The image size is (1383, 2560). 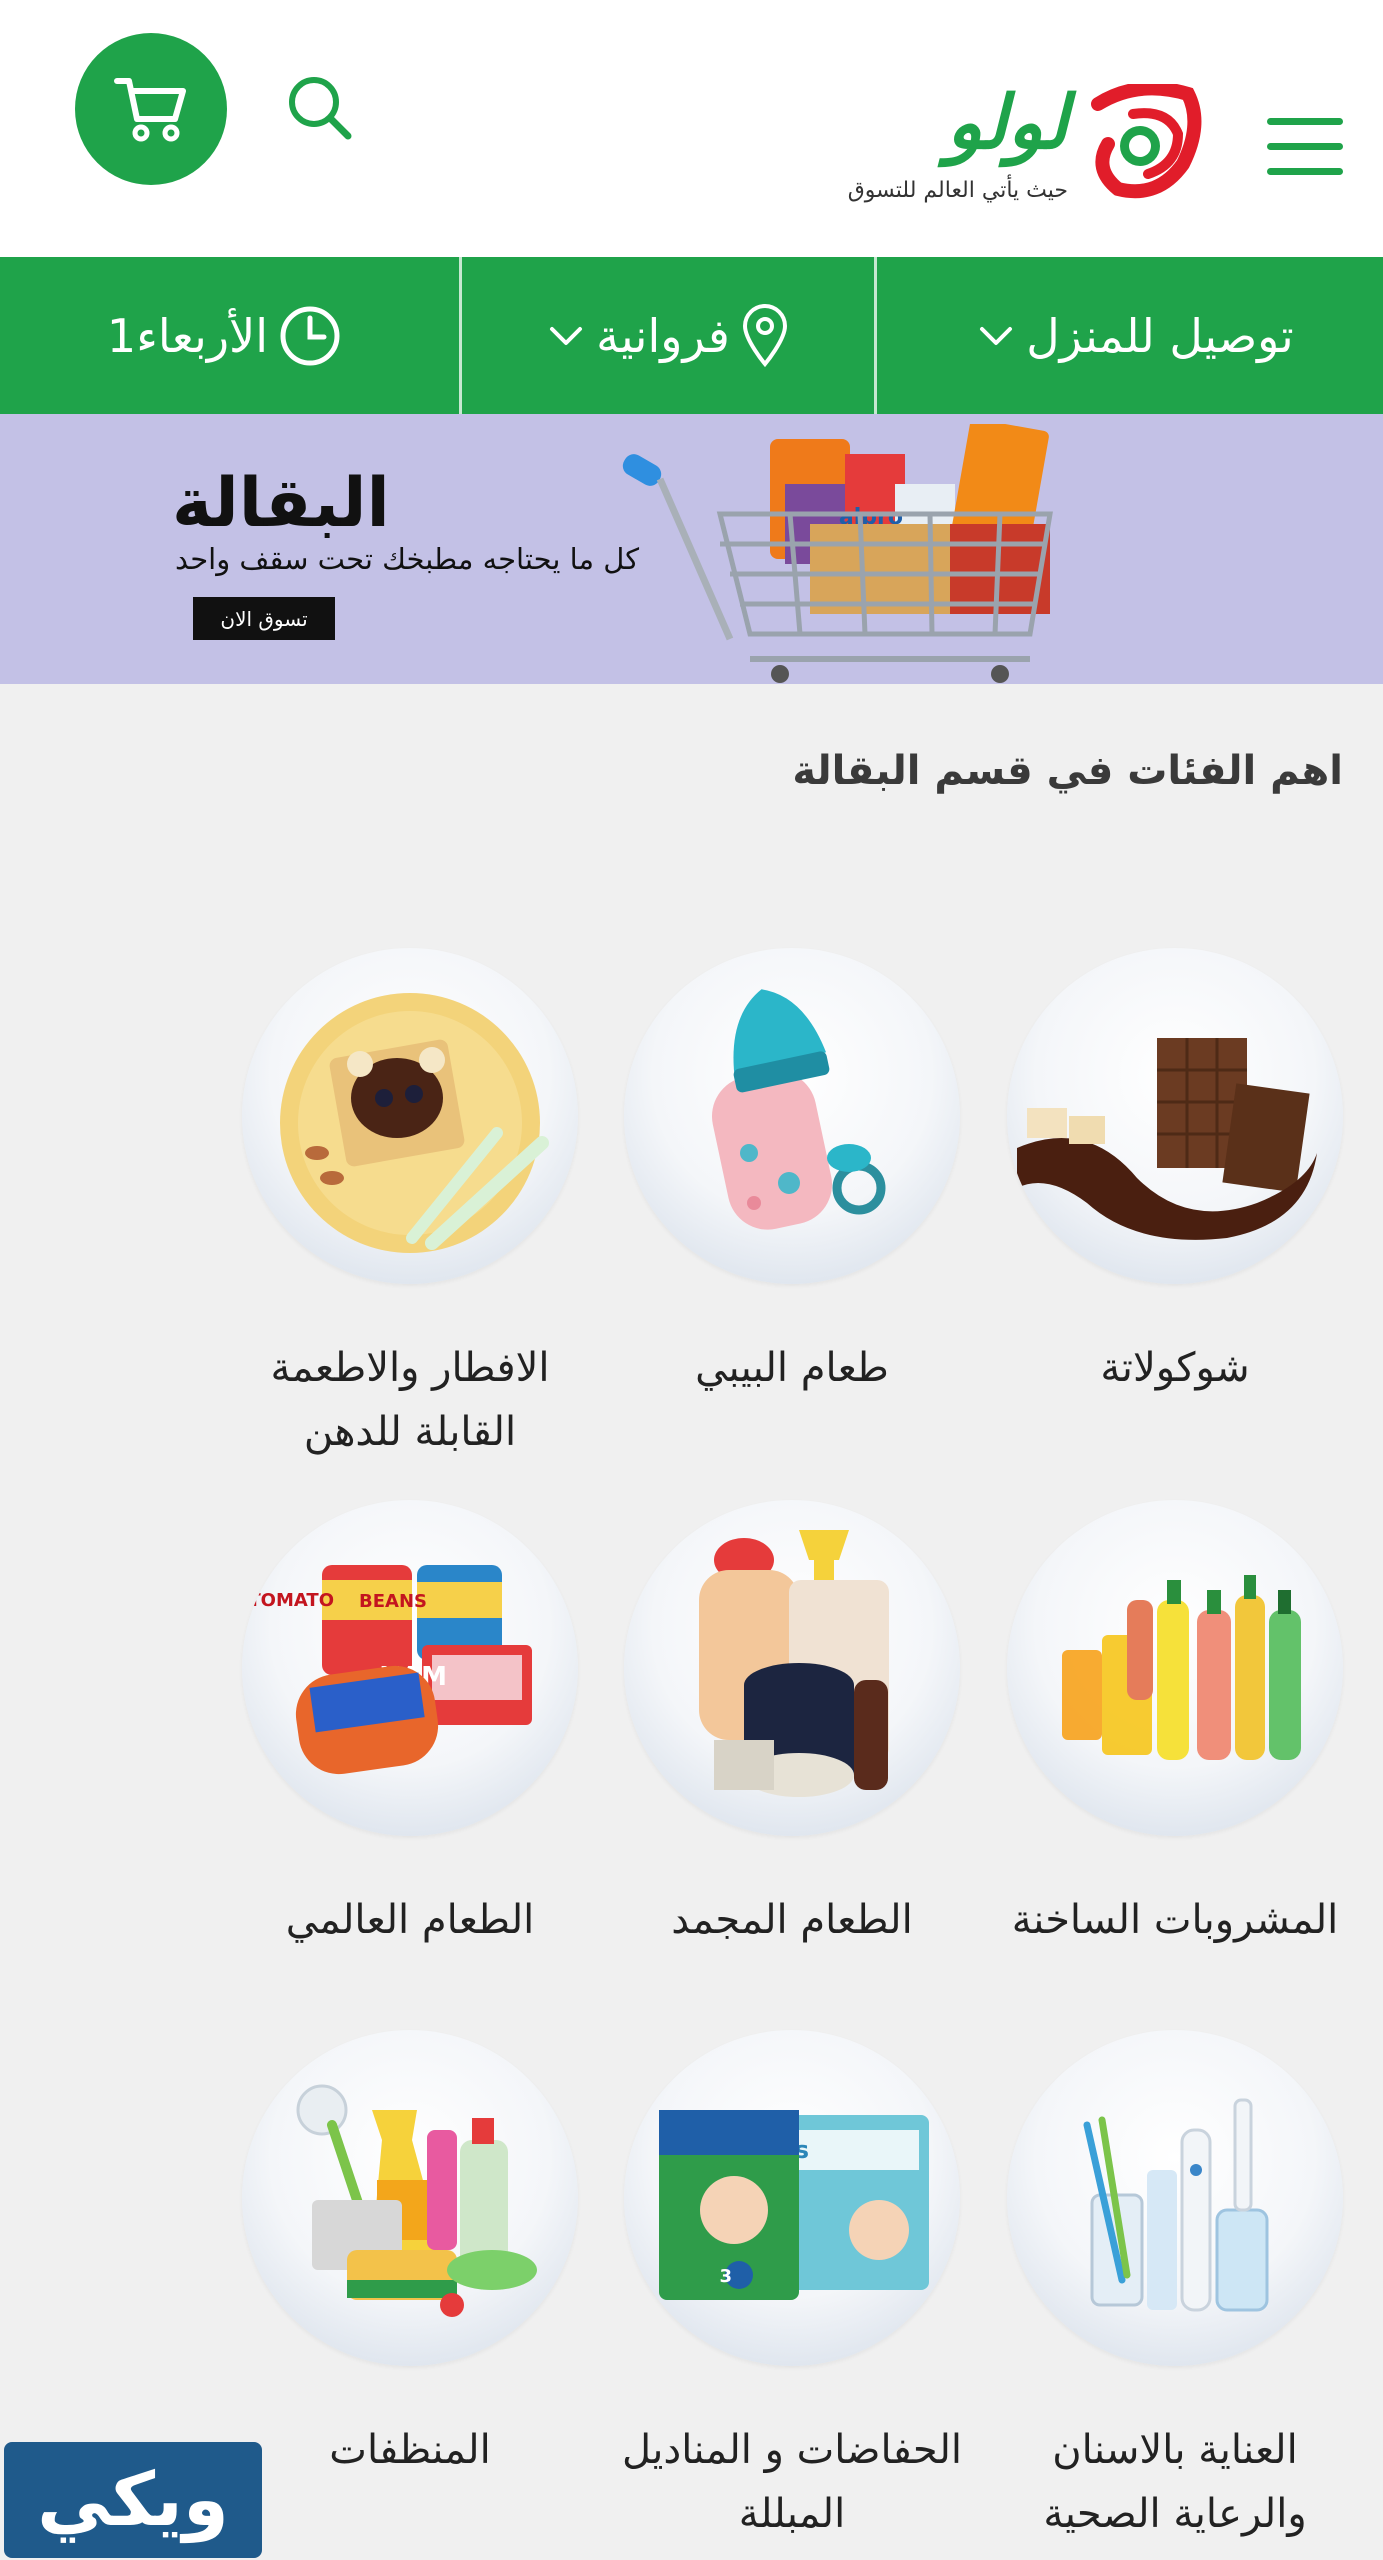 What do you see at coordinates (792, 1668) in the screenshot?
I see `category-image-frozen` at bounding box center [792, 1668].